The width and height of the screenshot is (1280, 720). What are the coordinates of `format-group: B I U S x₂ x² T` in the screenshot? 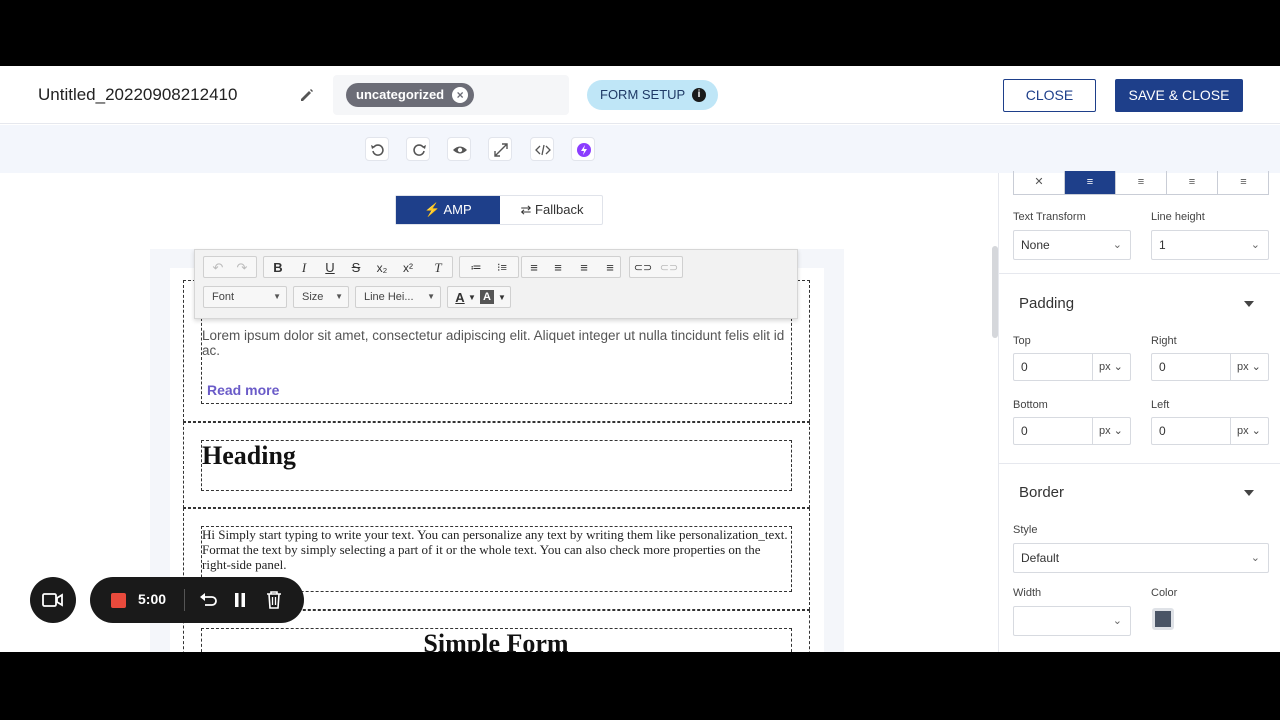 It's located at (358, 267).